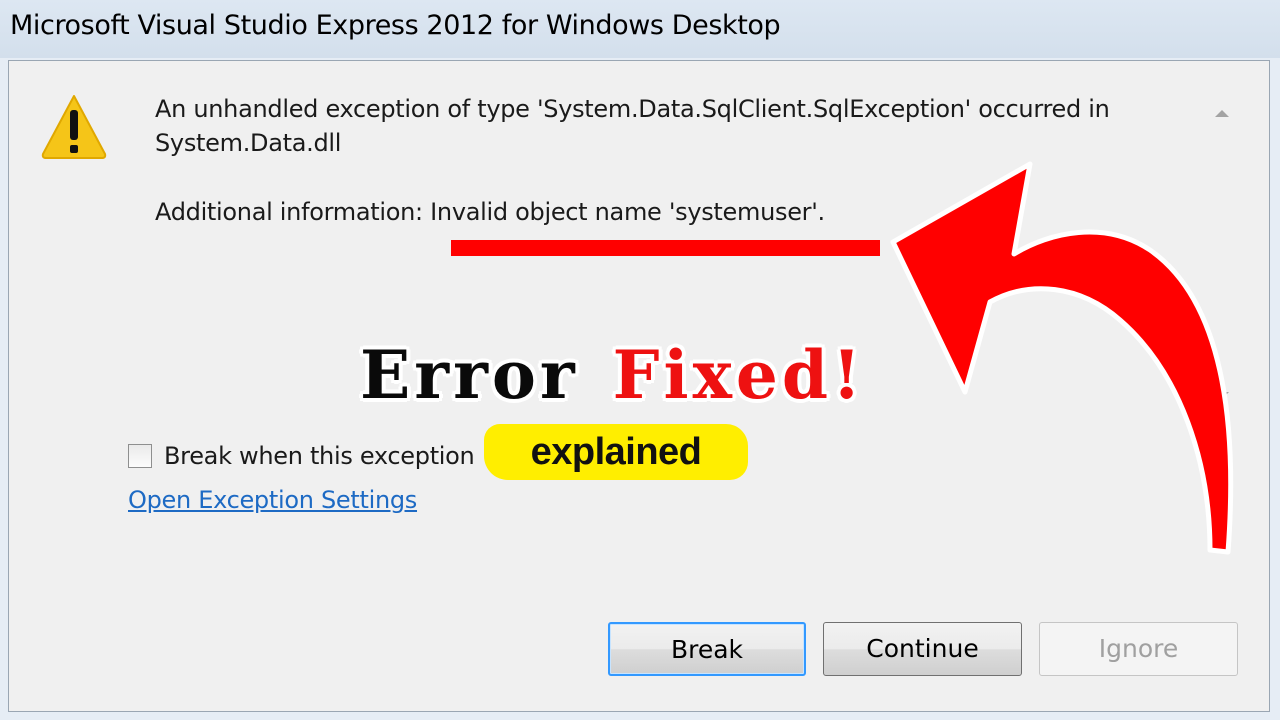 The height and width of the screenshot is (720, 1280). I want to click on explained-badge: explained, so click(616, 452).